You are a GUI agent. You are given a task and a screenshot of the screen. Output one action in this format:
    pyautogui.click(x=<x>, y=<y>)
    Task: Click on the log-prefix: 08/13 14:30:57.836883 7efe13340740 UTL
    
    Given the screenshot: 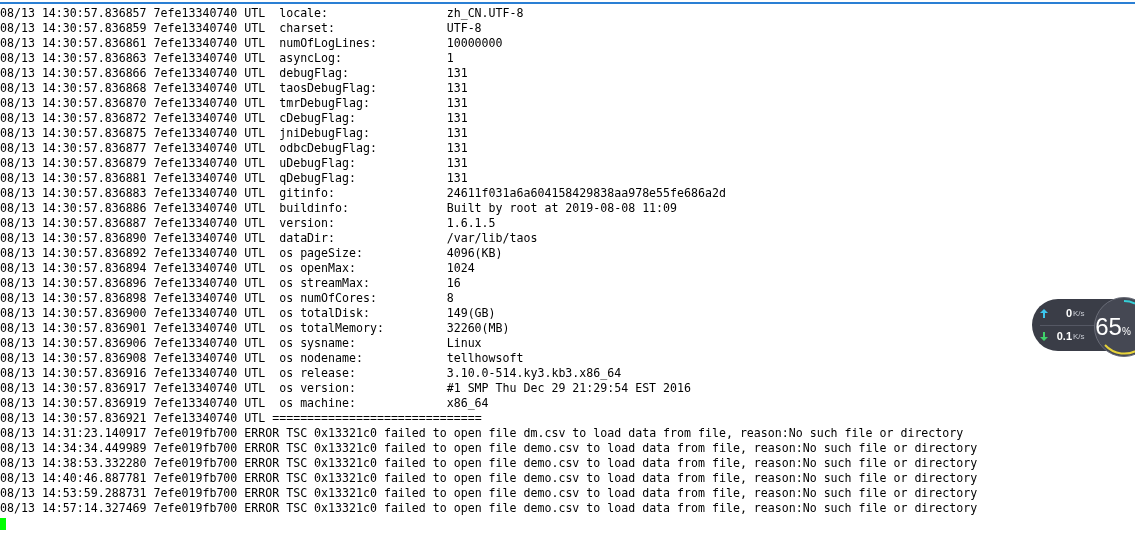 What is the action you would take?
    pyautogui.click(x=133, y=193)
    